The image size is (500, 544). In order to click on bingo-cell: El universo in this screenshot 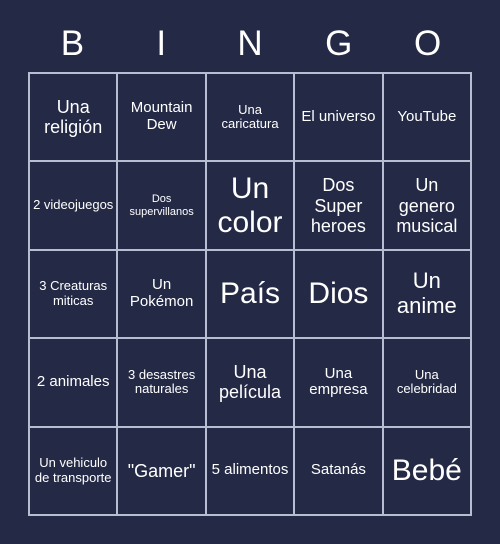, I will do `click(339, 118)`.